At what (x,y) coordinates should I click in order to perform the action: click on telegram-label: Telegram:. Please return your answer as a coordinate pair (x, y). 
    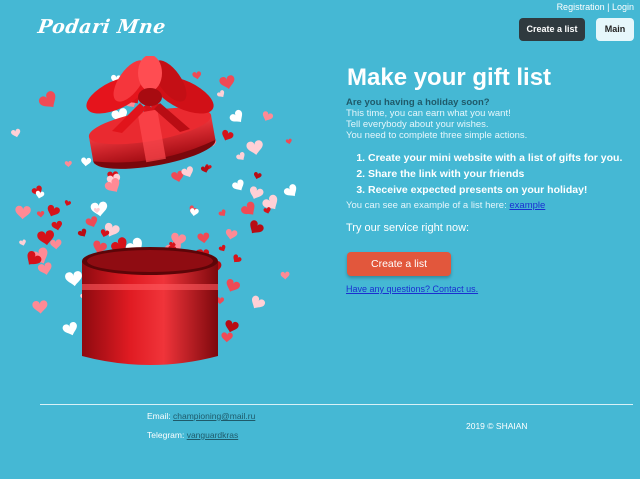
    Looking at the image, I should click on (167, 435).